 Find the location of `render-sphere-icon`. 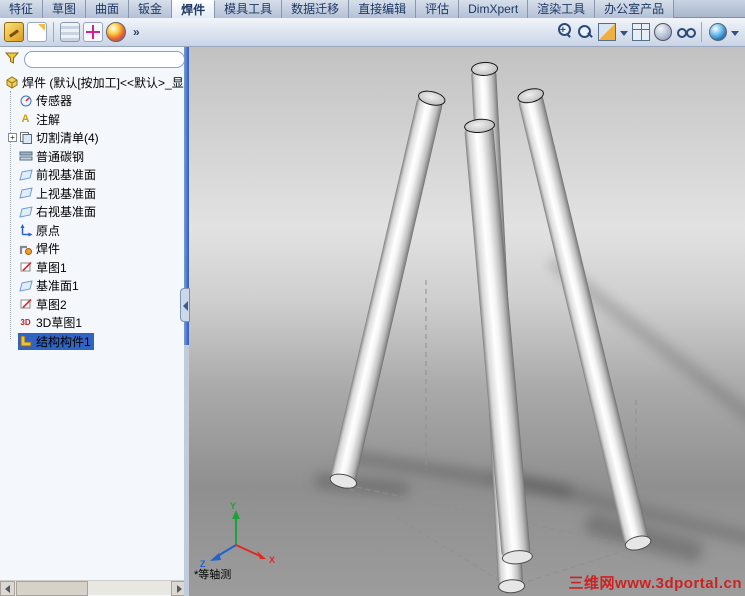

render-sphere-icon is located at coordinates (116, 32).